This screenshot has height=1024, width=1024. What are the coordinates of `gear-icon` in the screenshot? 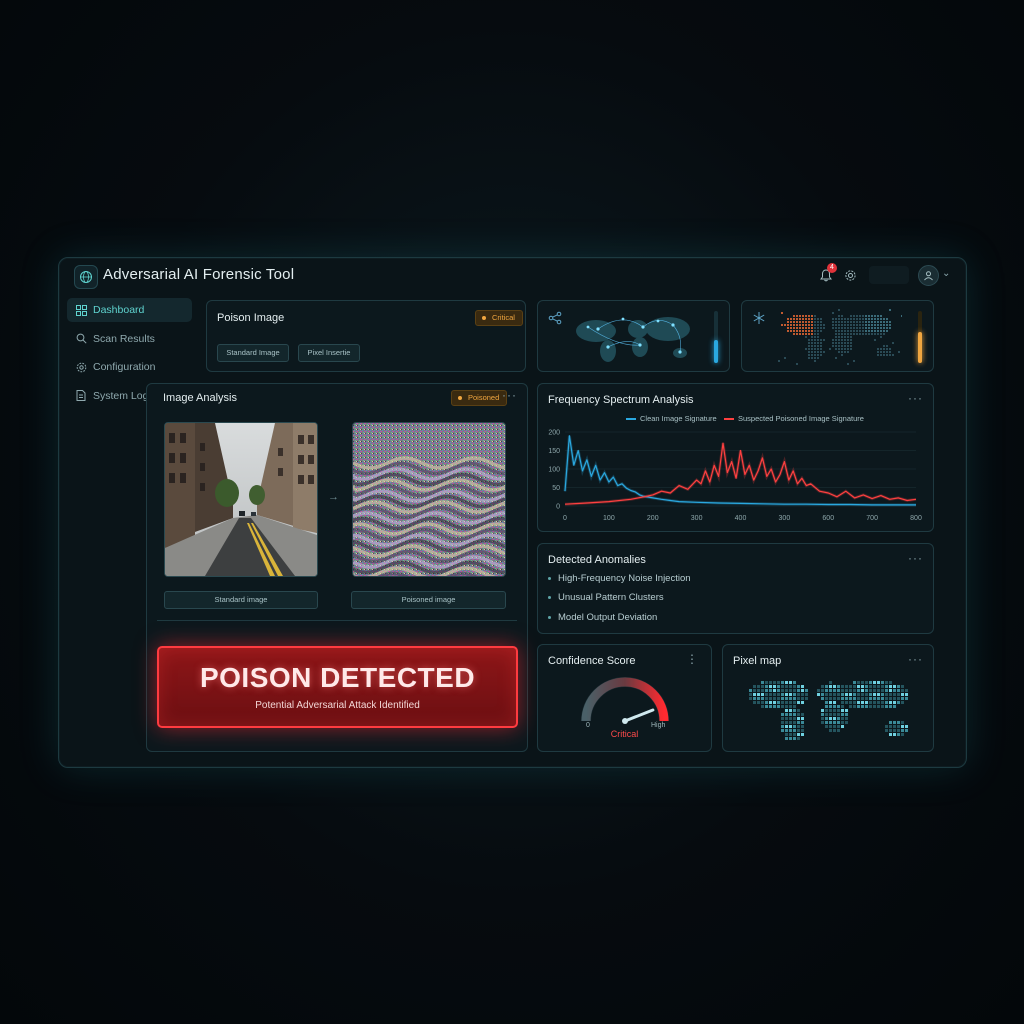 It's located at (850, 275).